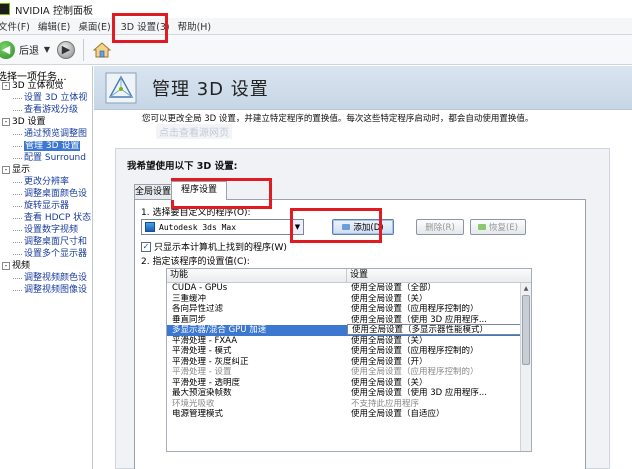 This screenshot has height=469, width=632. What do you see at coordinates (526, 330) in the screenshot?
I see `scroll-thumb` at bounding box center [526, 330].